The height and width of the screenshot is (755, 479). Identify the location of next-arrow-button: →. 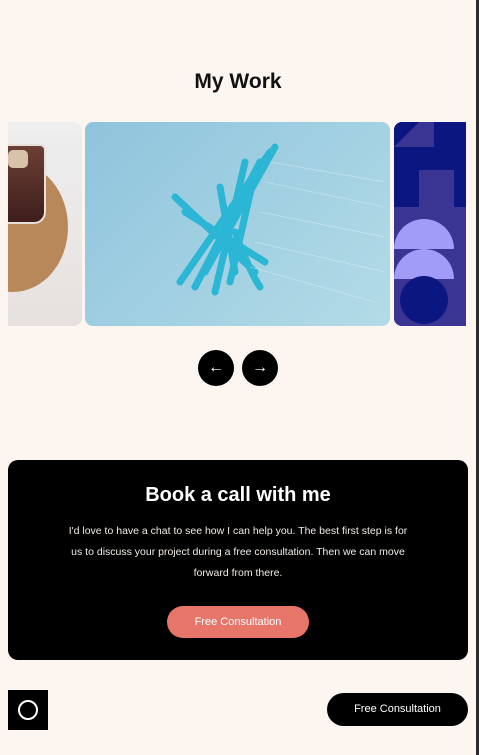
(260, 368).